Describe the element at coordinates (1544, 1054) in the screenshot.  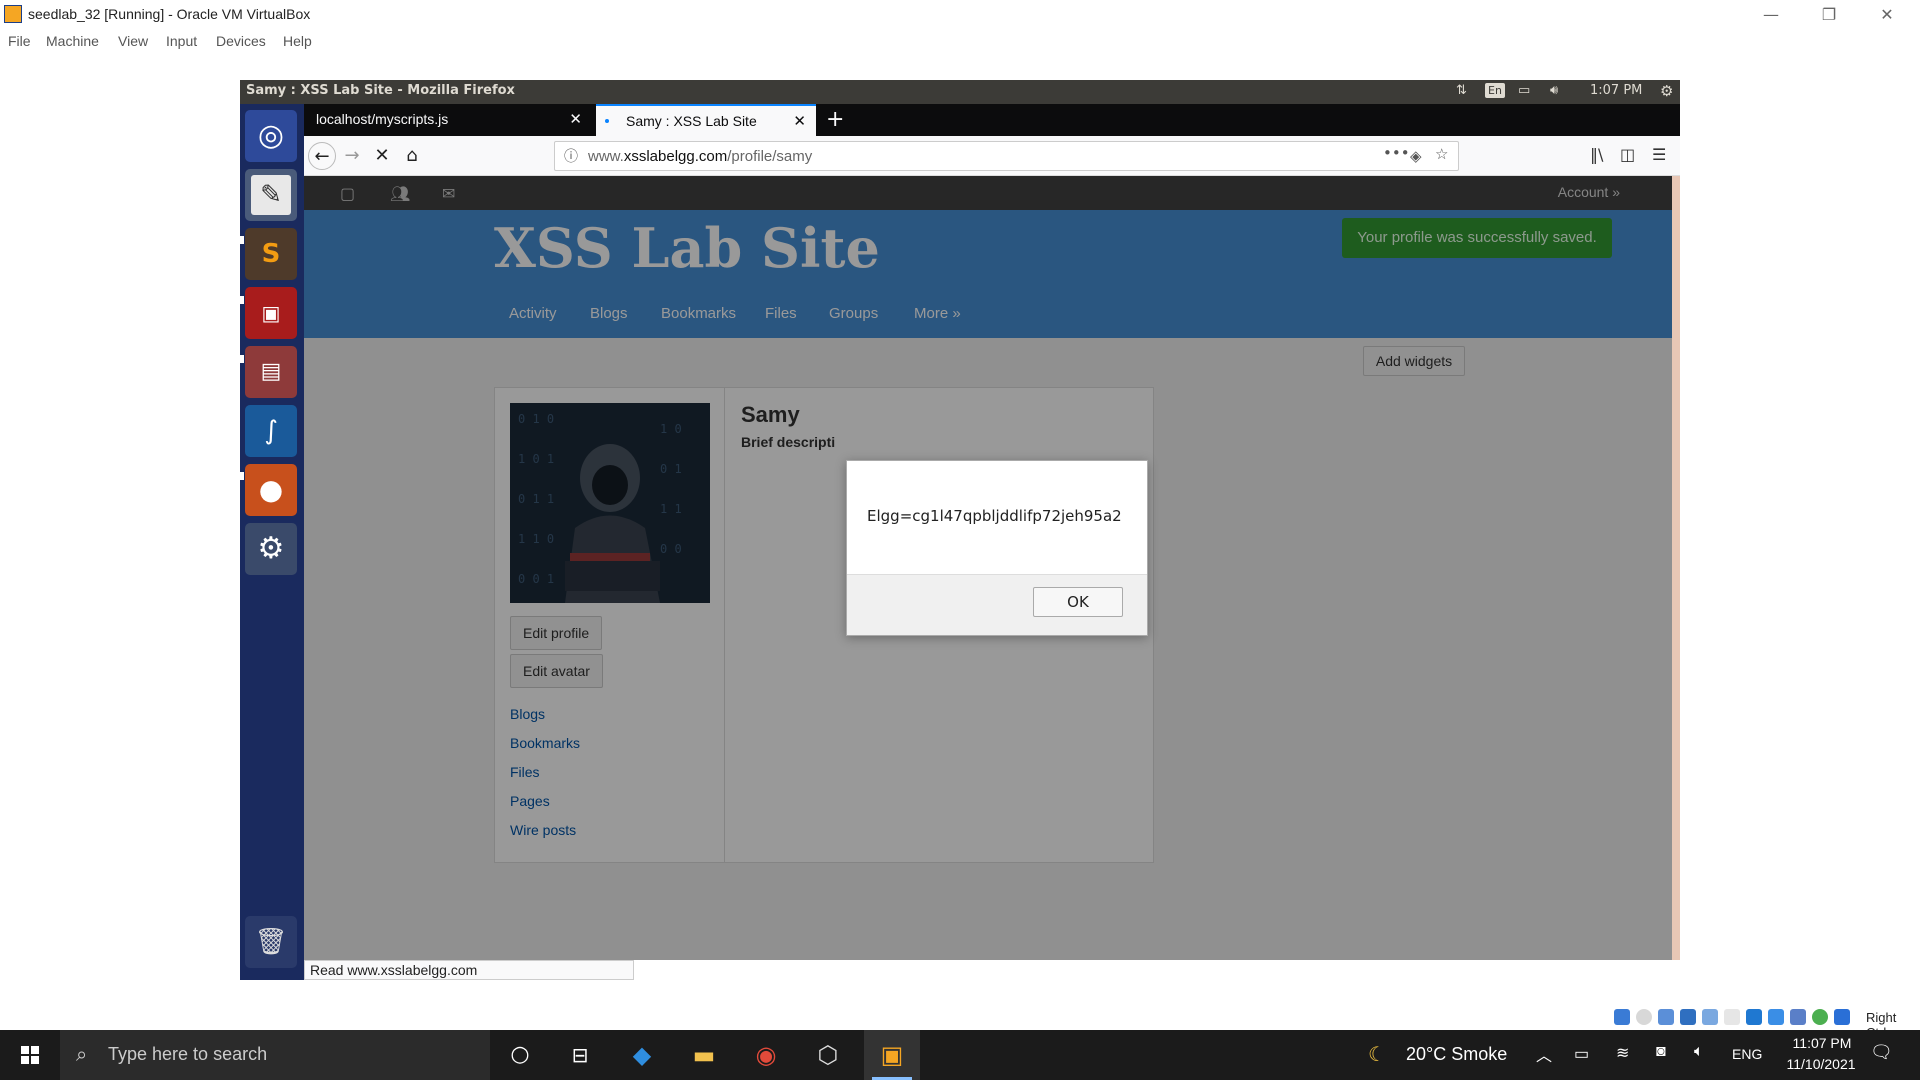
I see `show-hidden-icons: ︿` at that location.